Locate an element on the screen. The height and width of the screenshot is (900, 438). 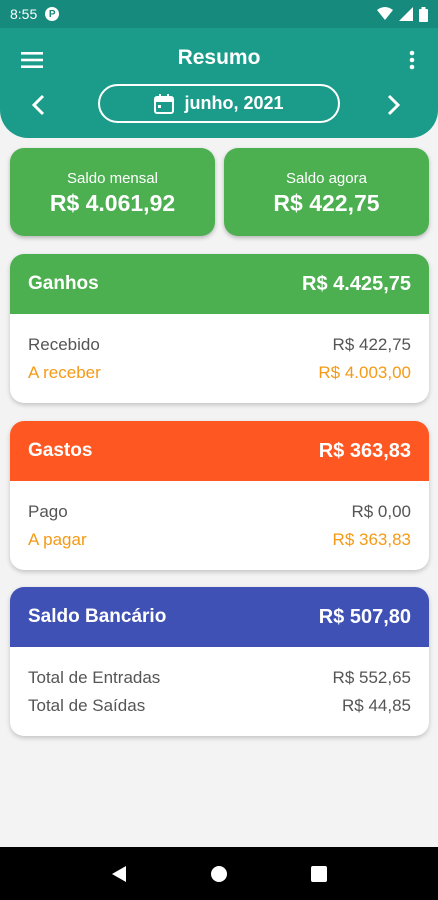
row-value: R$ 422,75 is located at coordinates (371, 344).